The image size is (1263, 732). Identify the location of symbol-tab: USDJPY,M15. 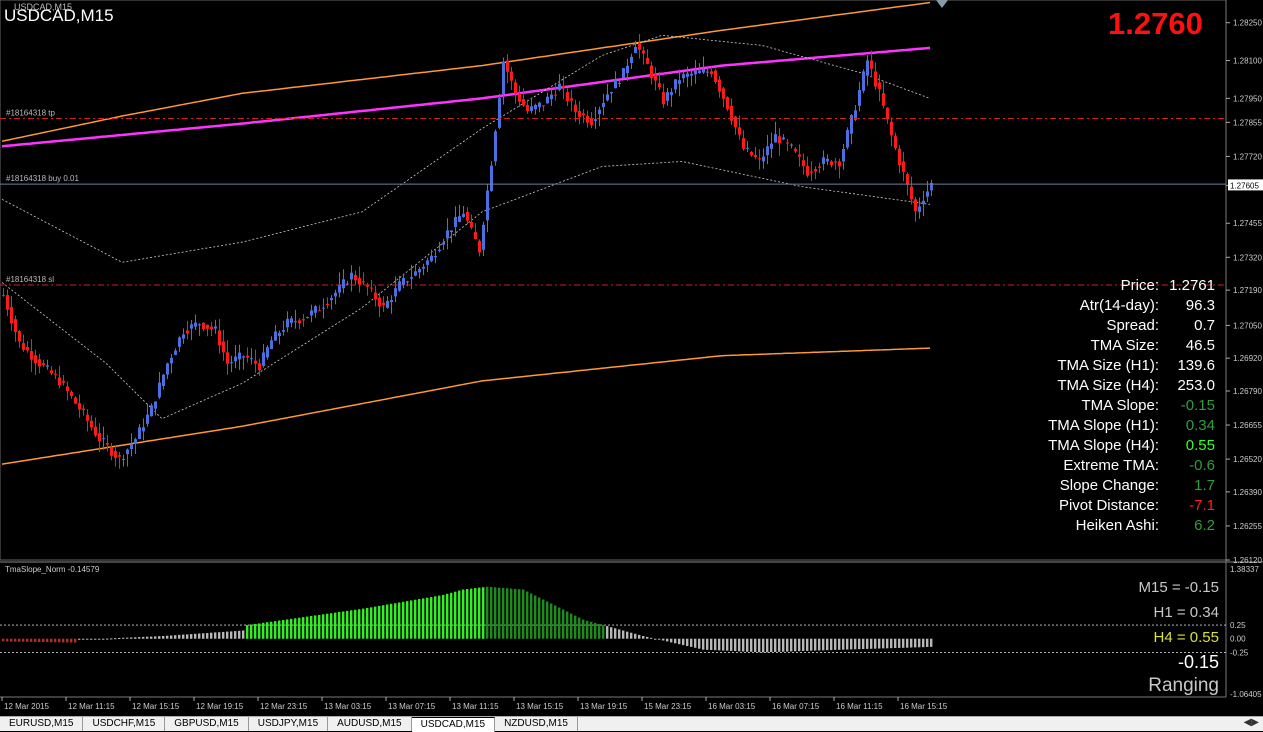
(289, 724).